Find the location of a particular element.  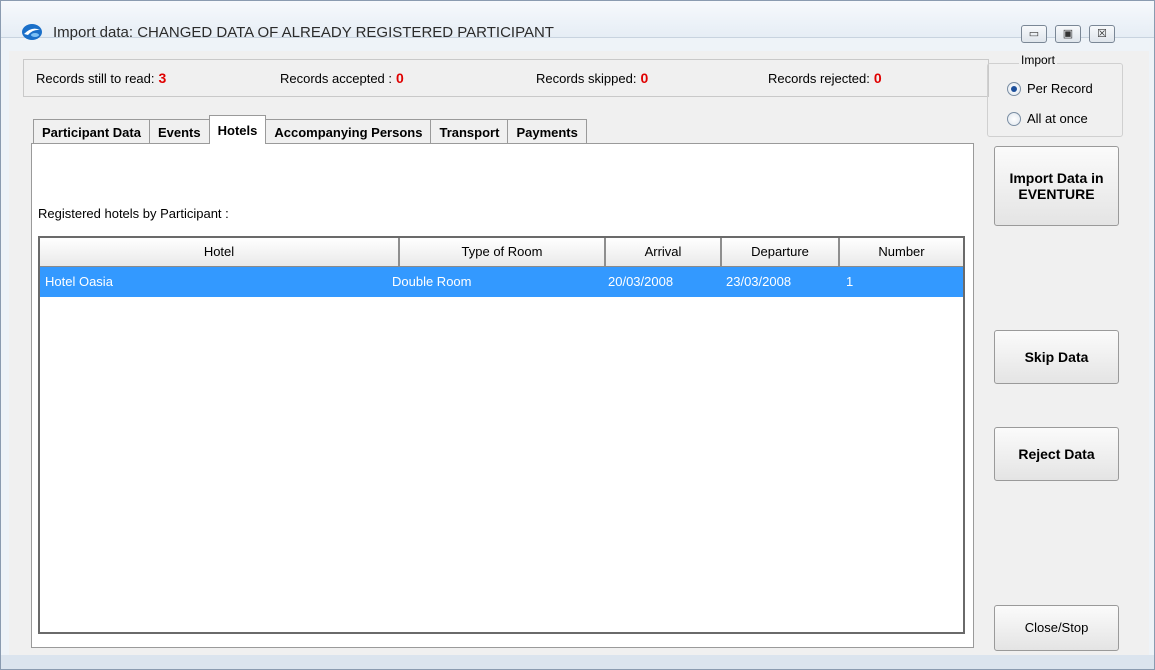

cell-departure: 23/03/2008 is located at coordinates (759, 281).